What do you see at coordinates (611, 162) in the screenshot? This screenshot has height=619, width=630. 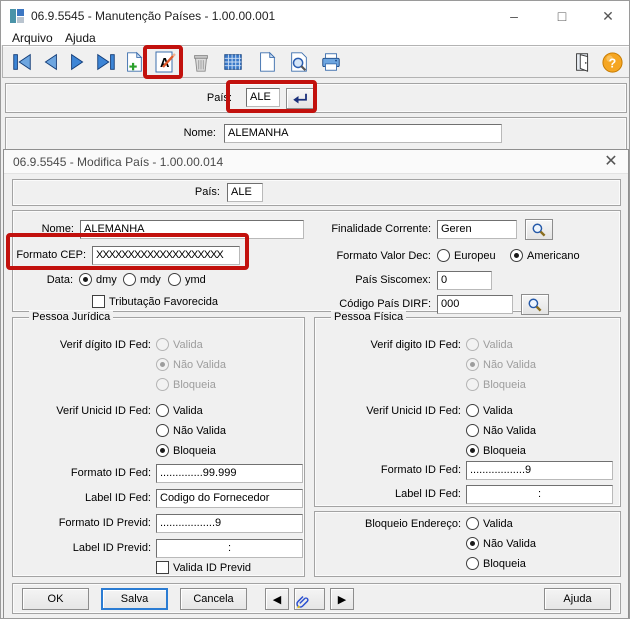 I see `dialog-close-icon: ✕` at bounding box center [611, 162].